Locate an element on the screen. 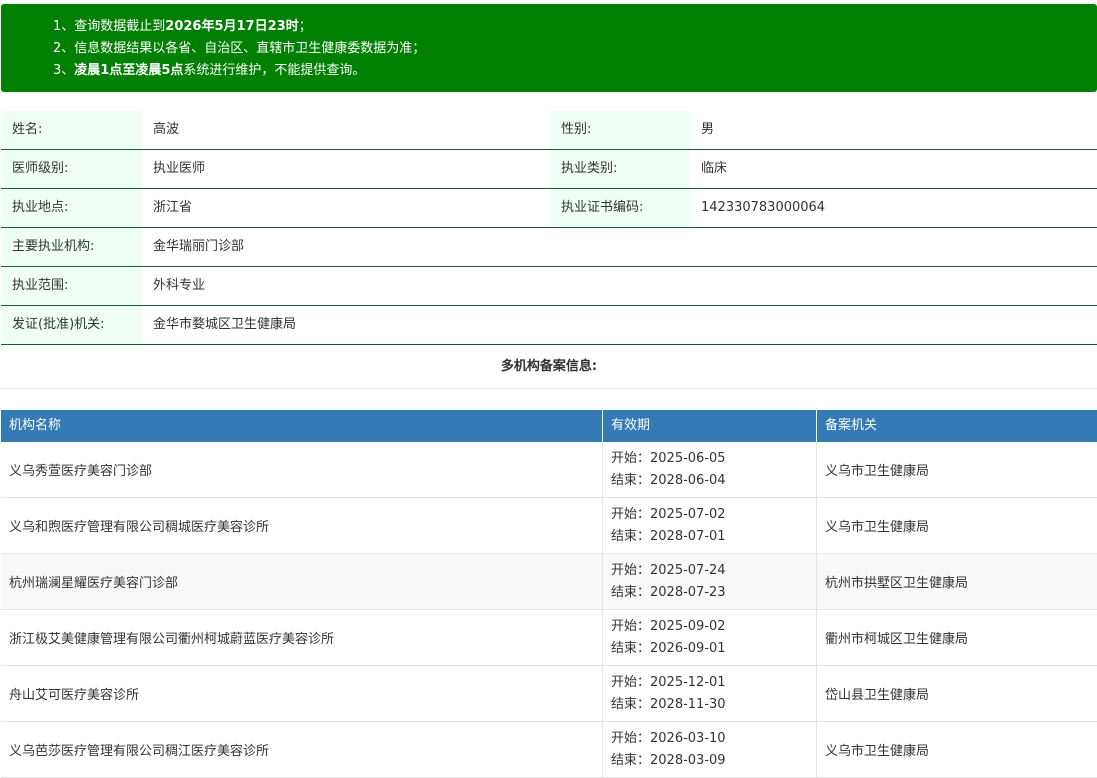 This screenshot has width=1097, height=778. institution-name: 义乌芭莎医疗管理有限公司稠江医疗美容诊所 is located at coordinates (302, 749).